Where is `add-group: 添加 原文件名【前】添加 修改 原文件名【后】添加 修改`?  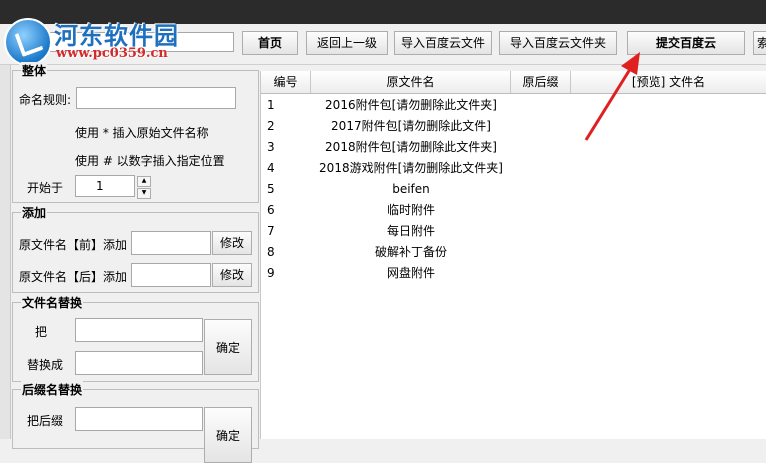
add-group: 添加 原文件名【前】添加 修改 原文件名【后】添加 修改 is located at coordinates (135, 248).